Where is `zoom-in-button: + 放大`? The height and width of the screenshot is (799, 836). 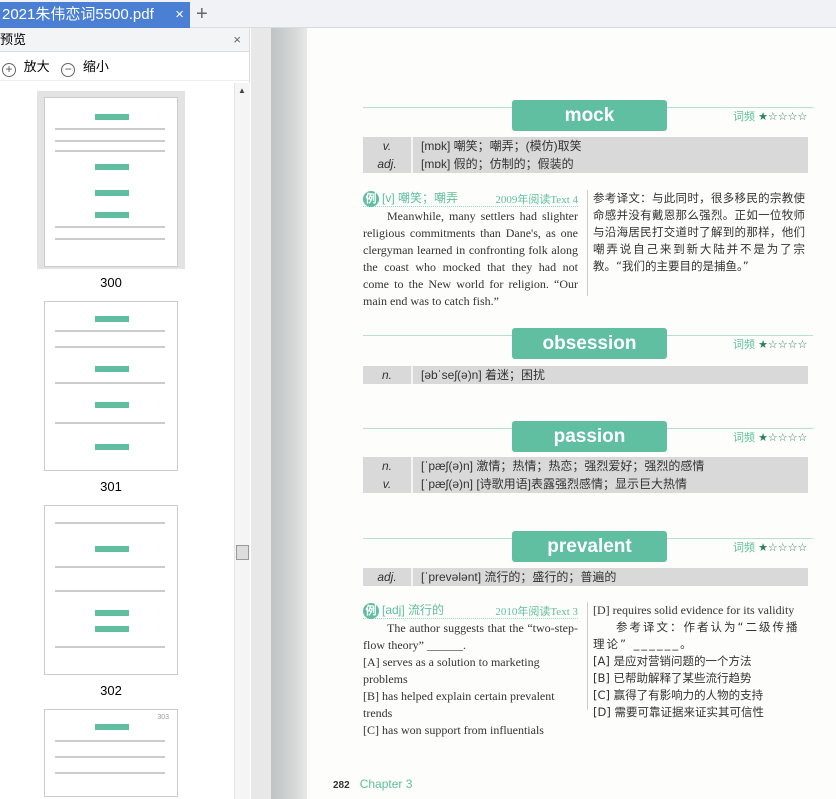
zoom-in-button: + 放大 is located at coordinates (28, 68).